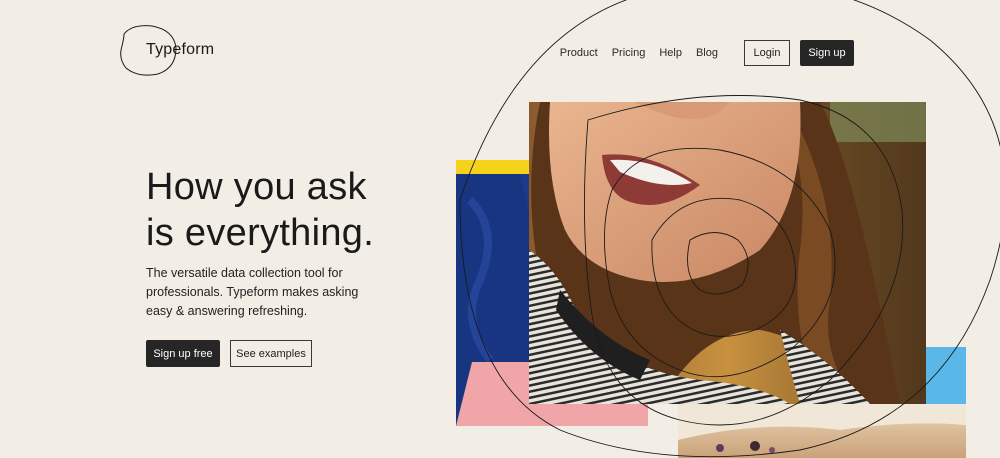  I want to click on see-examples-button: See examples, so click(271, 353).